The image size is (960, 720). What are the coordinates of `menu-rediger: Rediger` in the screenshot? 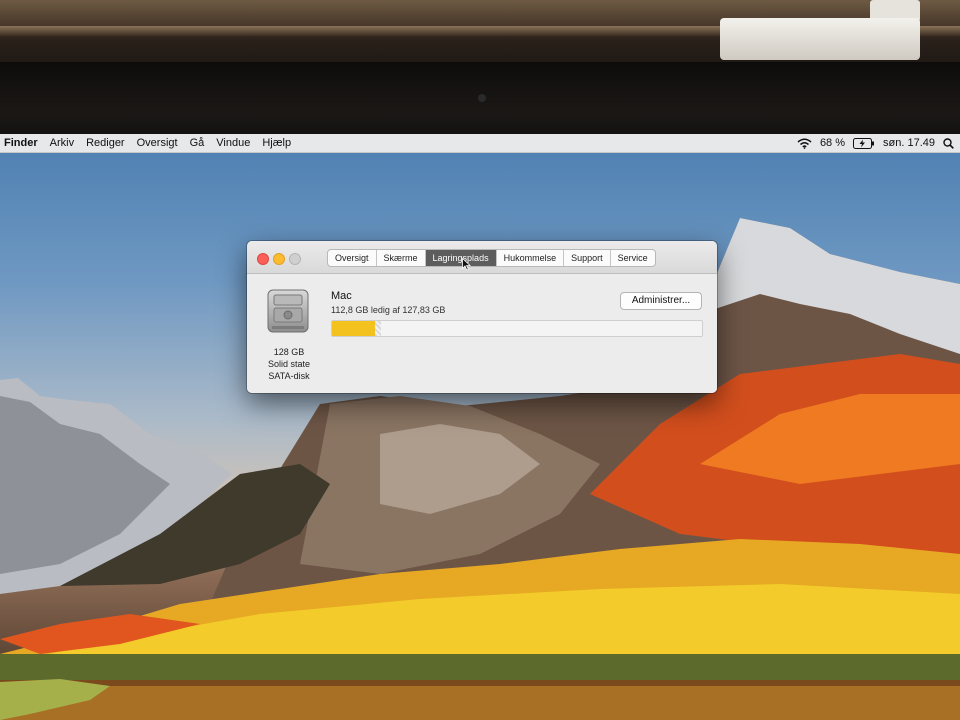 It's located at (105, 143).